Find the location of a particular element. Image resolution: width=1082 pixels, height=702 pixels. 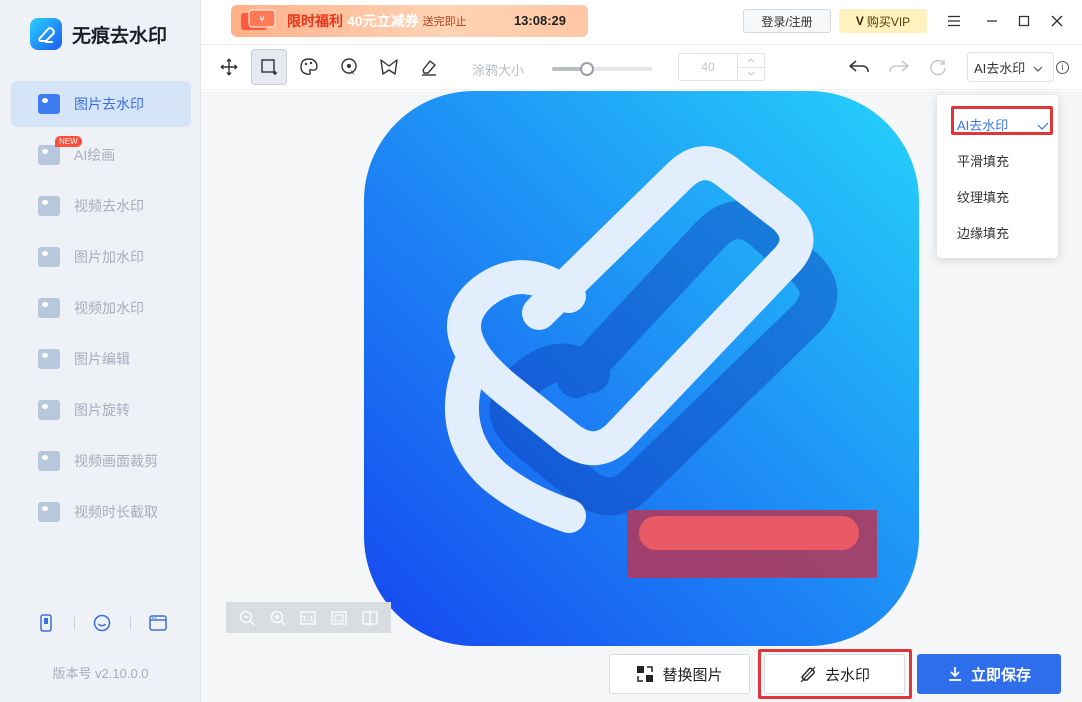

promo-countdown: 13:08:29 is located at coordinates (539, 20).